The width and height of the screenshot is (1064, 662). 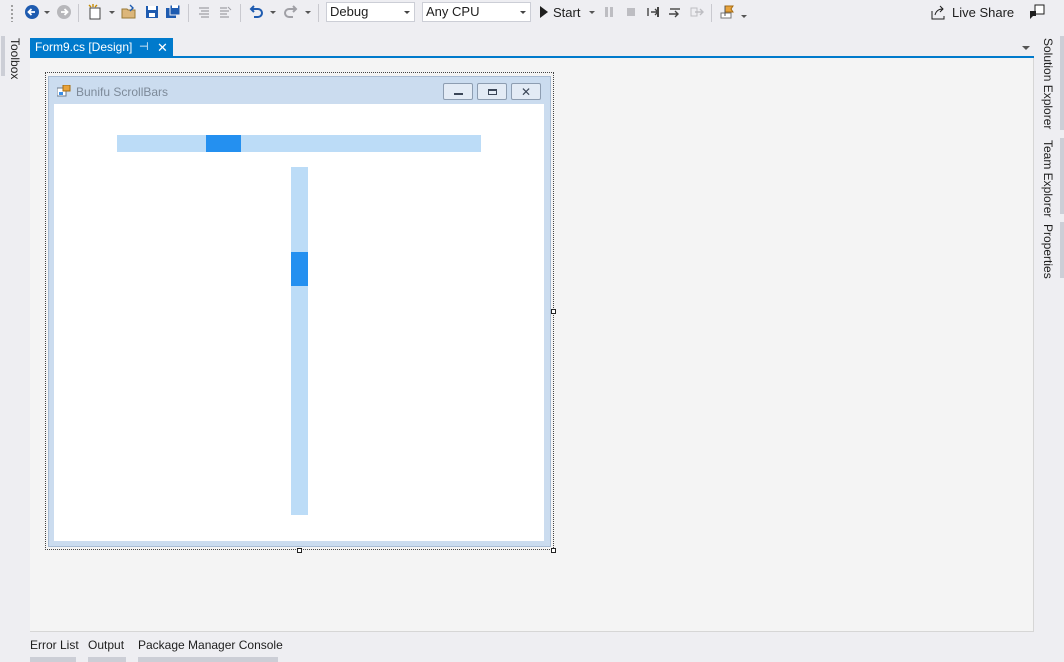 I want to click on close-button: ✕, so click(x=526, y=91).